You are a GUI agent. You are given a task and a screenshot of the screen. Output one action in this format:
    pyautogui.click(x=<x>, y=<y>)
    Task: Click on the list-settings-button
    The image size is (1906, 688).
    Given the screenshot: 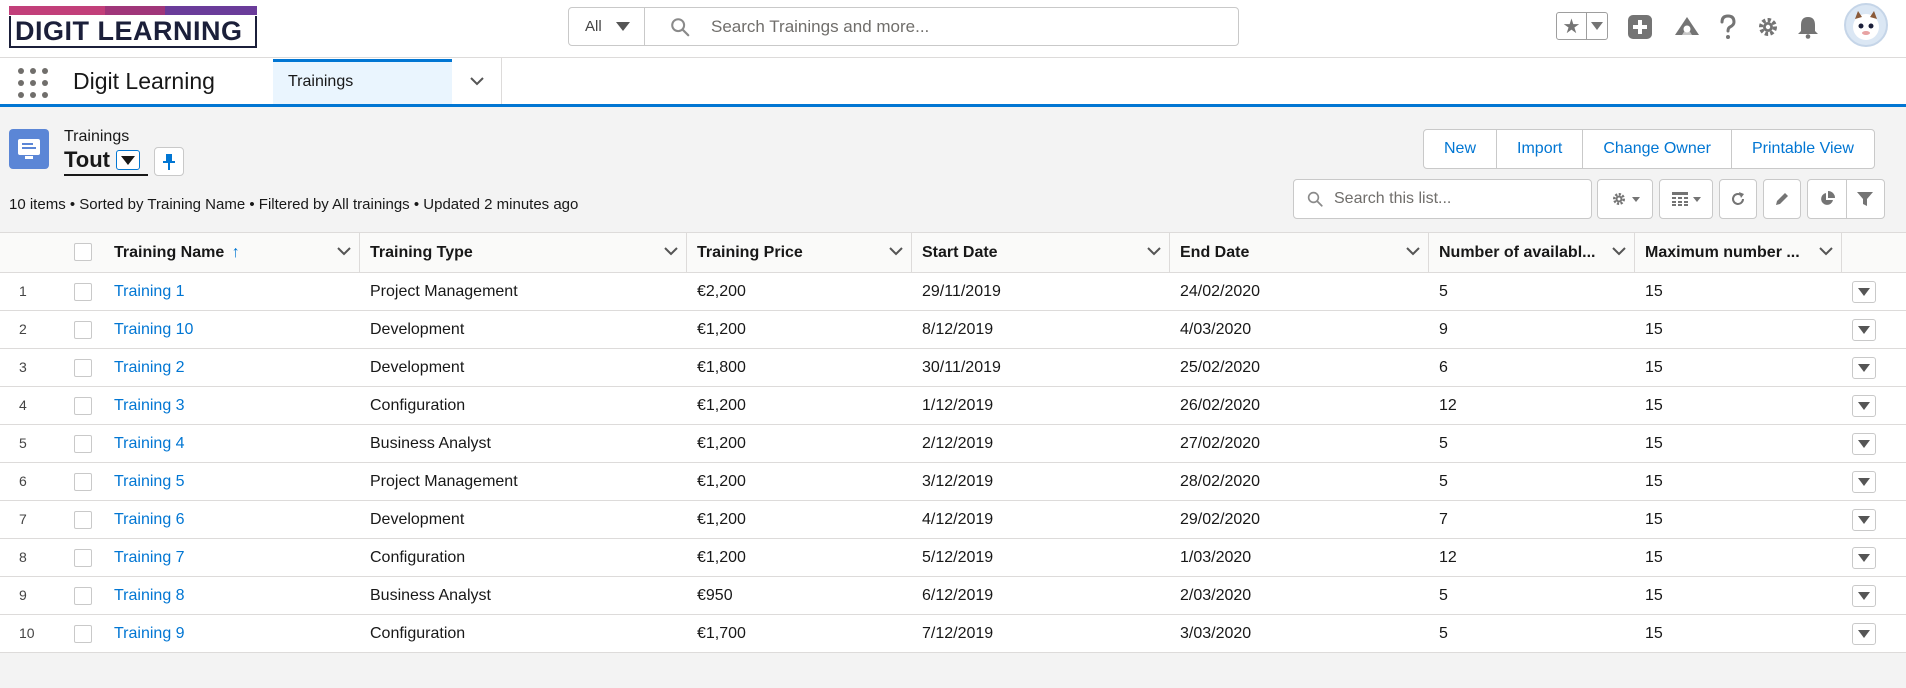 What is the action you would take?
    pyautogui.click(x=1625, y=199)
    